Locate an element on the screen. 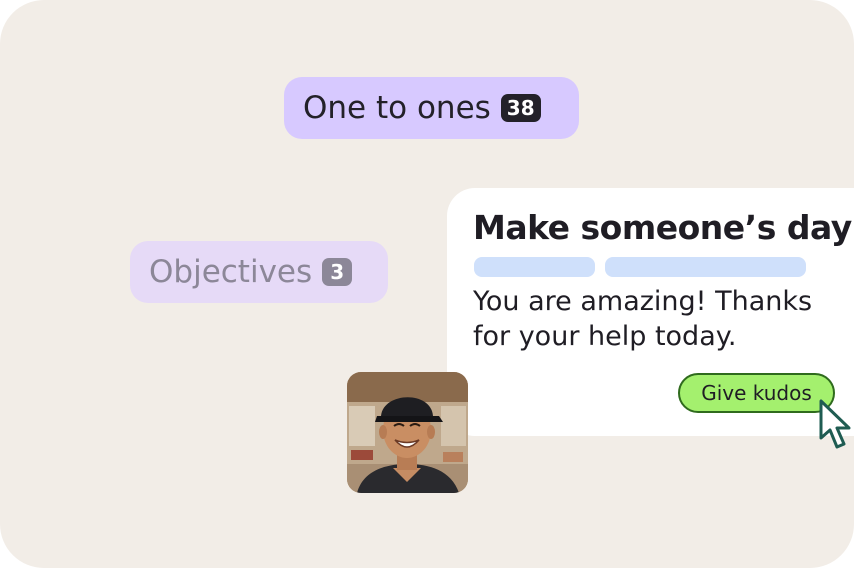 The height and width of the screenshot is (568, 854). objectives-count-badge: 3 is located at coordinates (337, 272).